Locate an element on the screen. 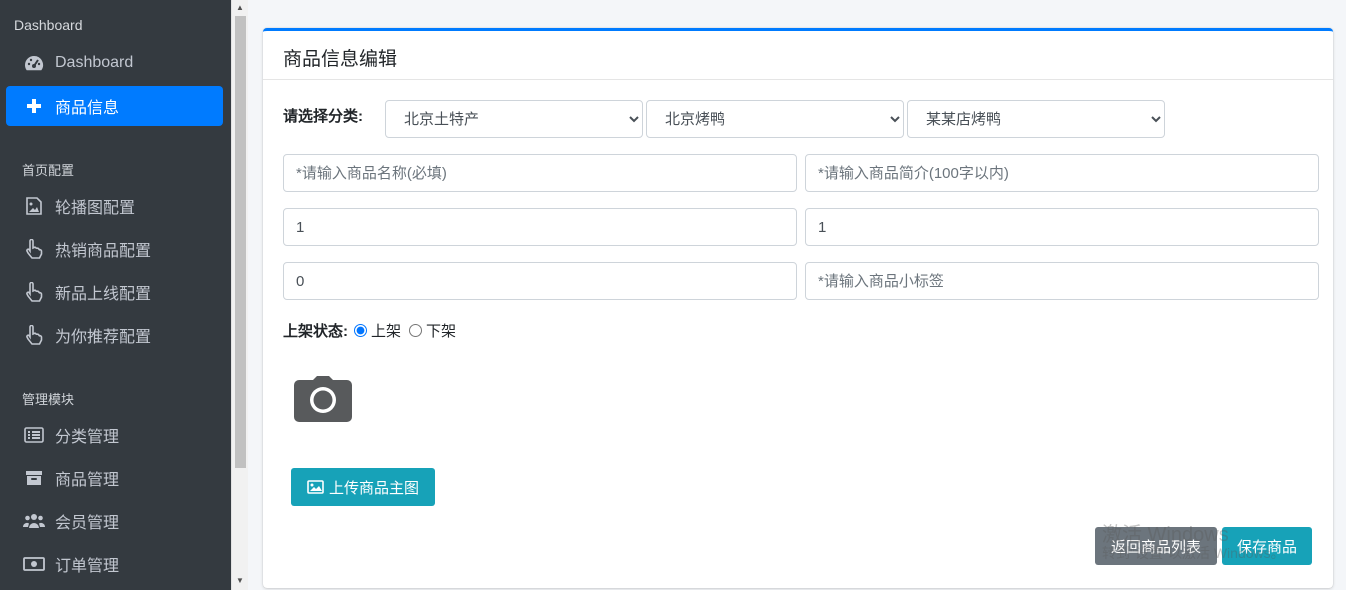 The width and height of the screenshot is (1346, 590). sidebar-item-orders: 订单管理 is located at coordinates (114, 564).